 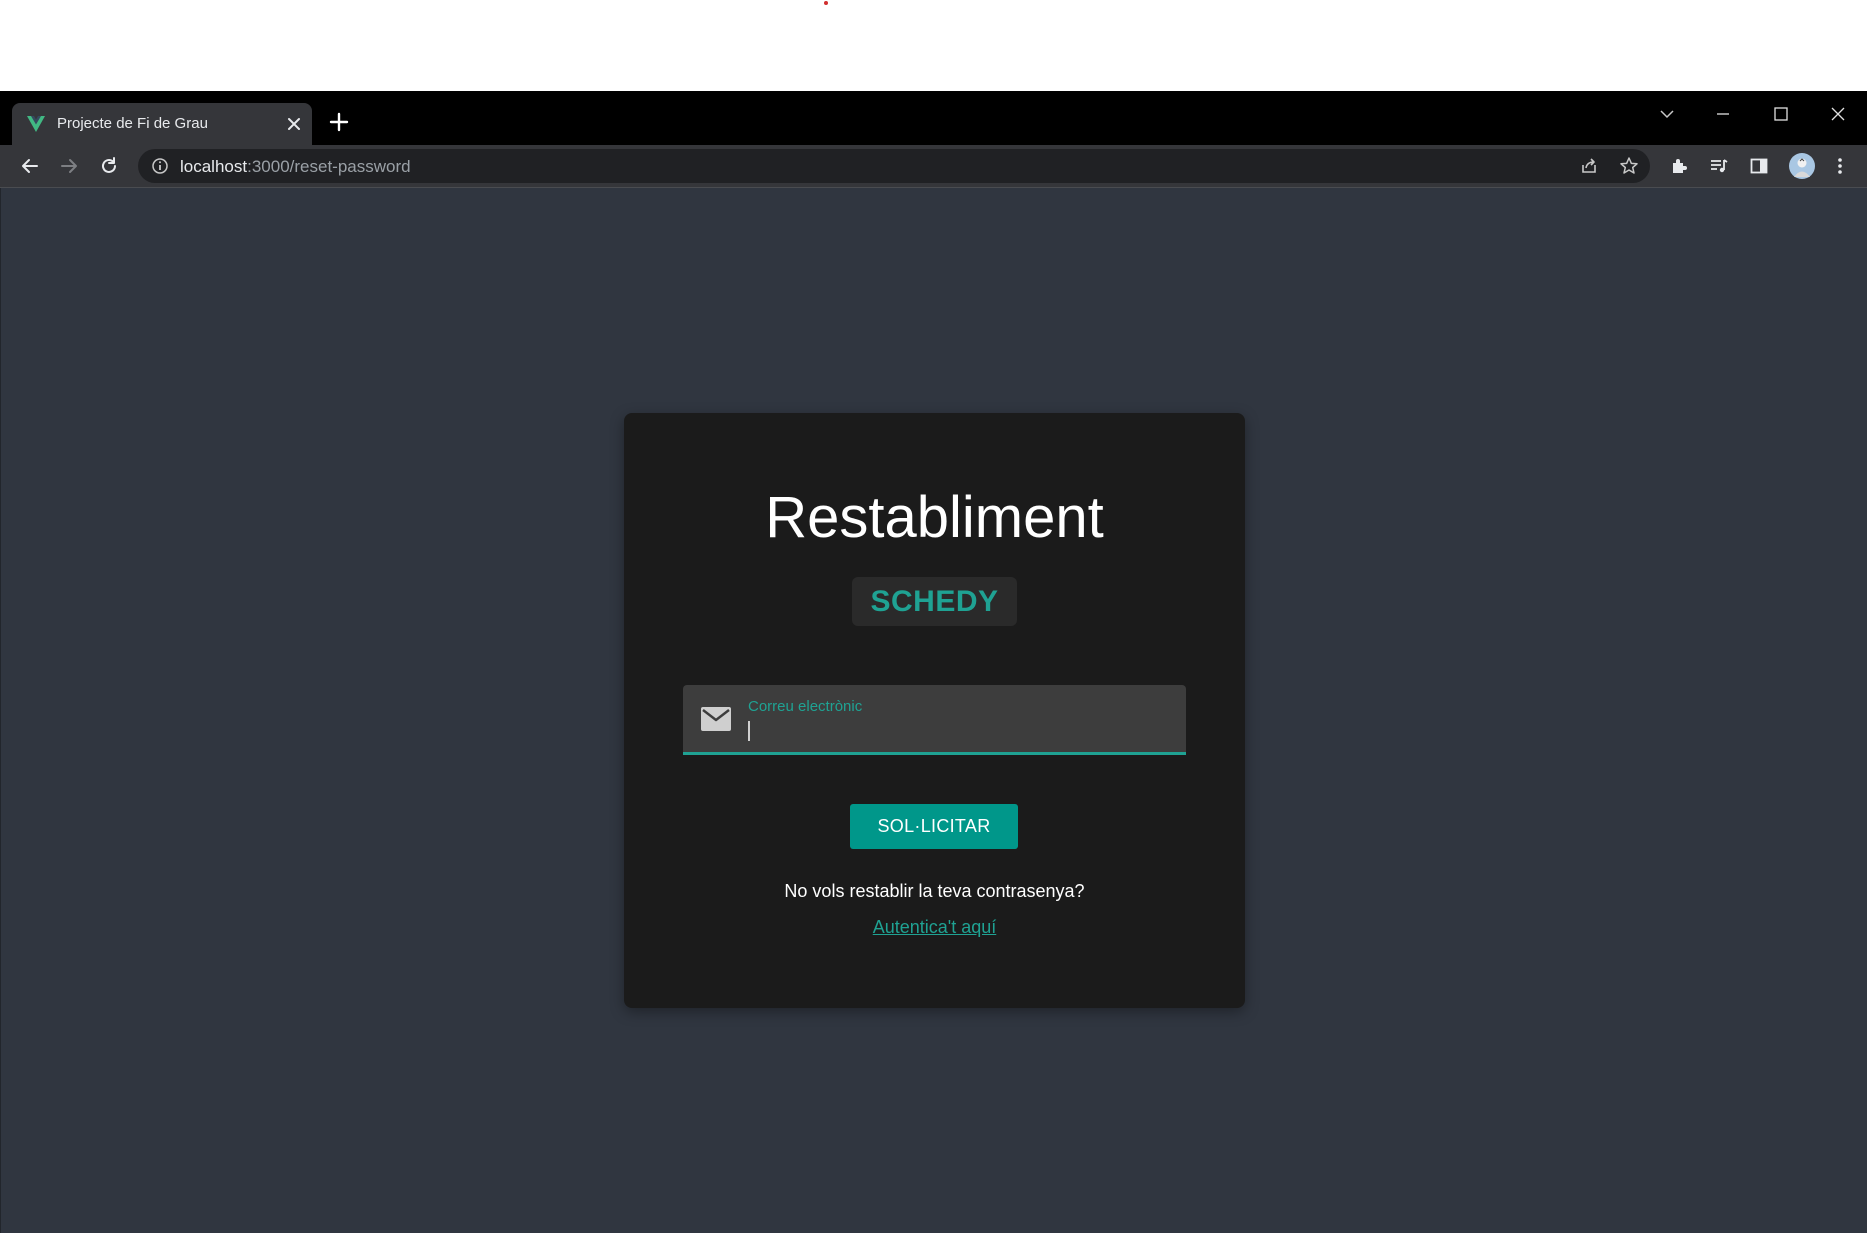 I want to click on login-link-container: Autentica't aquí, so click(x=934, y=927).